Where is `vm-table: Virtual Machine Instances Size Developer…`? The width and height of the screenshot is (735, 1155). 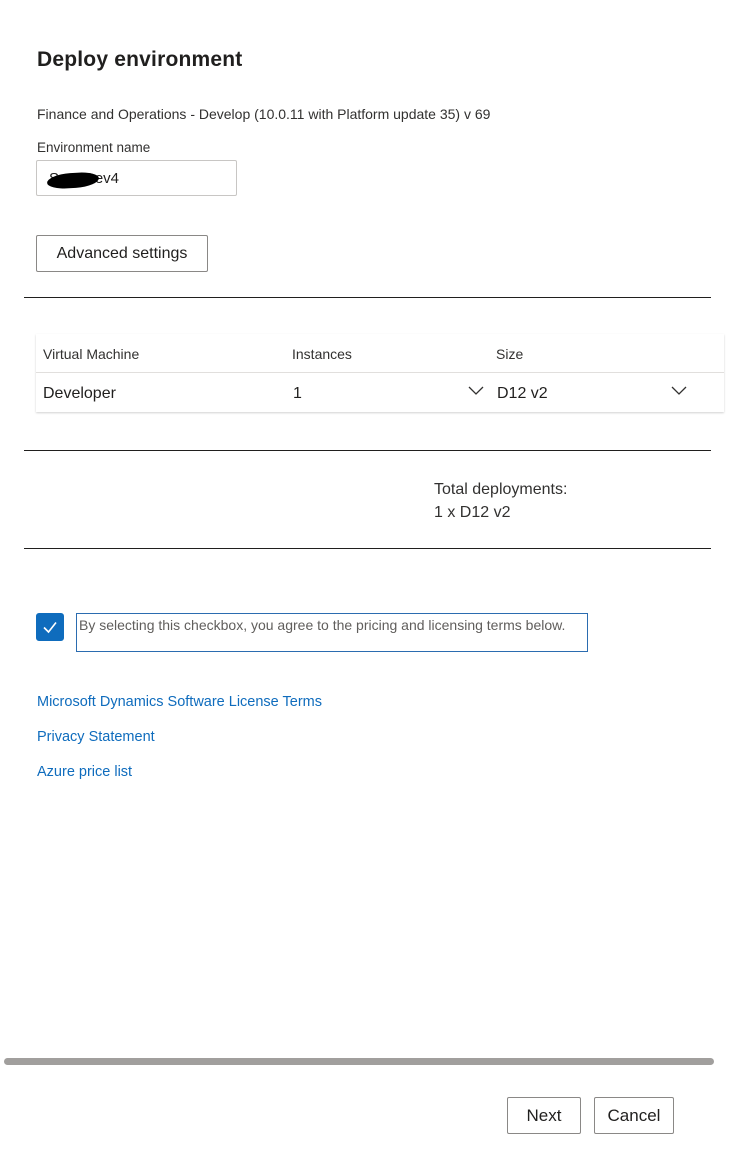 vm-table: Virtual Machine Instances Size Developer… is located at coordinates (380, 373).